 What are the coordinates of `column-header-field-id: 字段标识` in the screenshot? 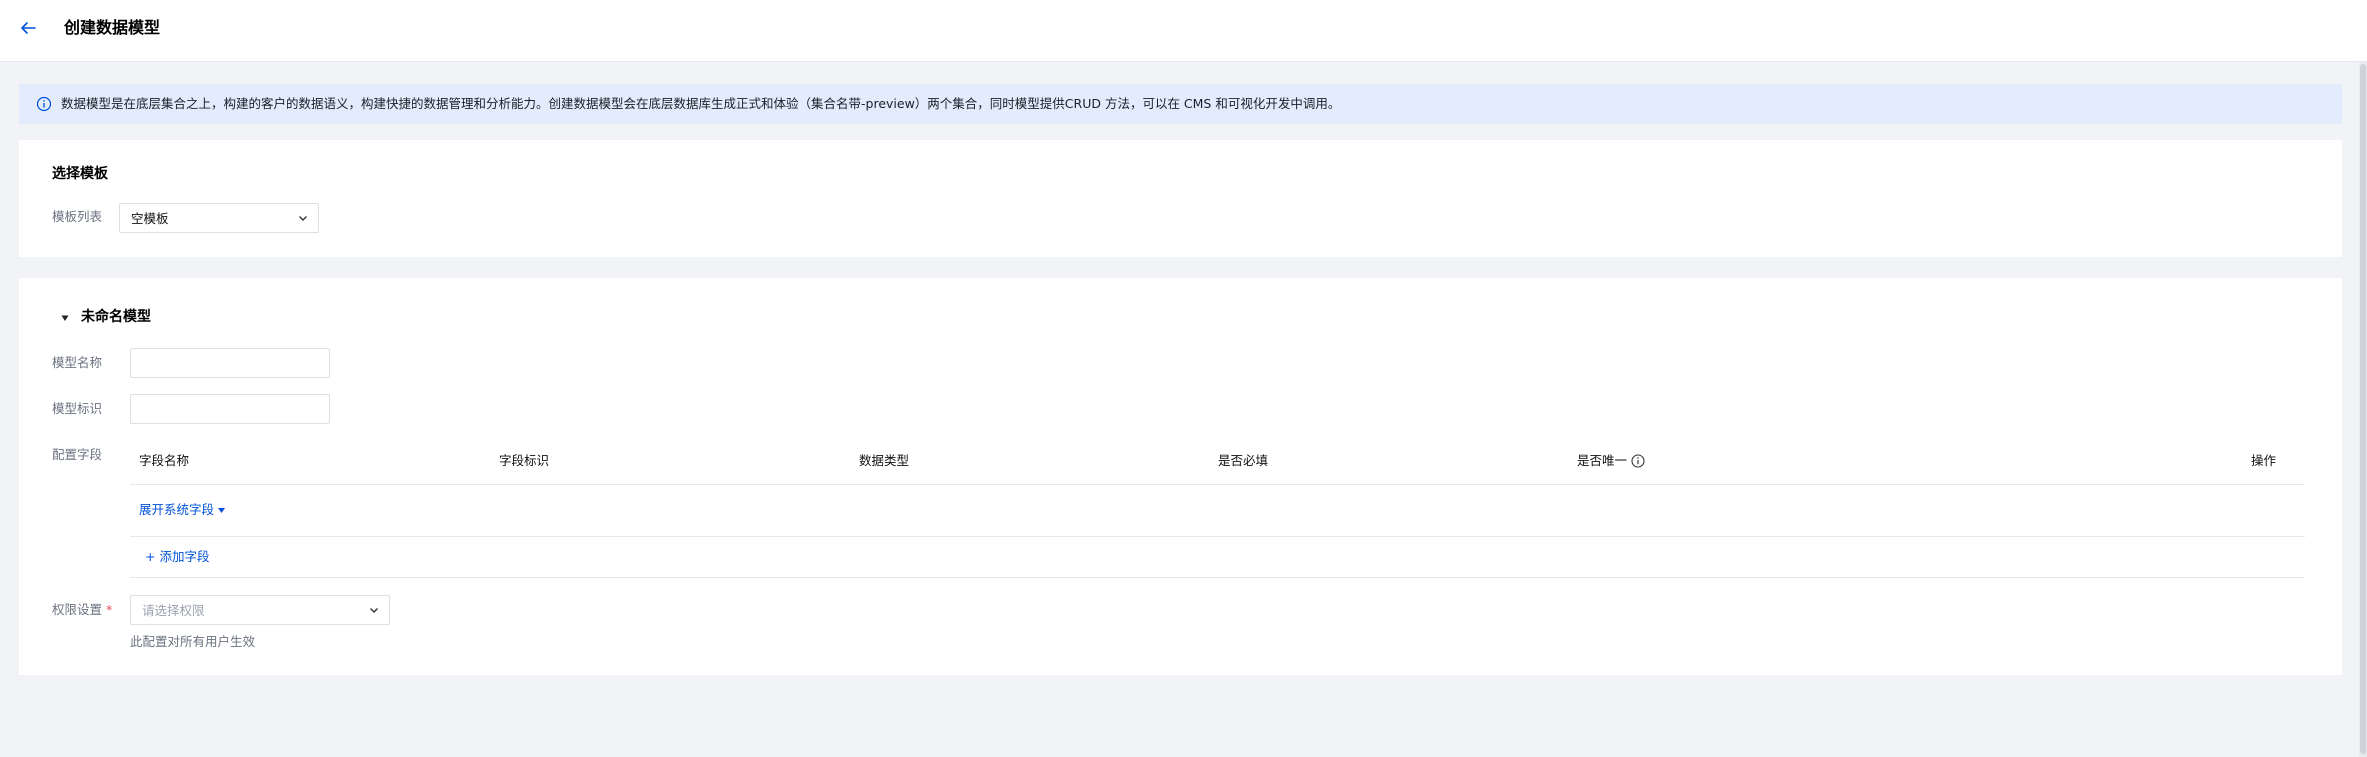 It's located at (524, 460).